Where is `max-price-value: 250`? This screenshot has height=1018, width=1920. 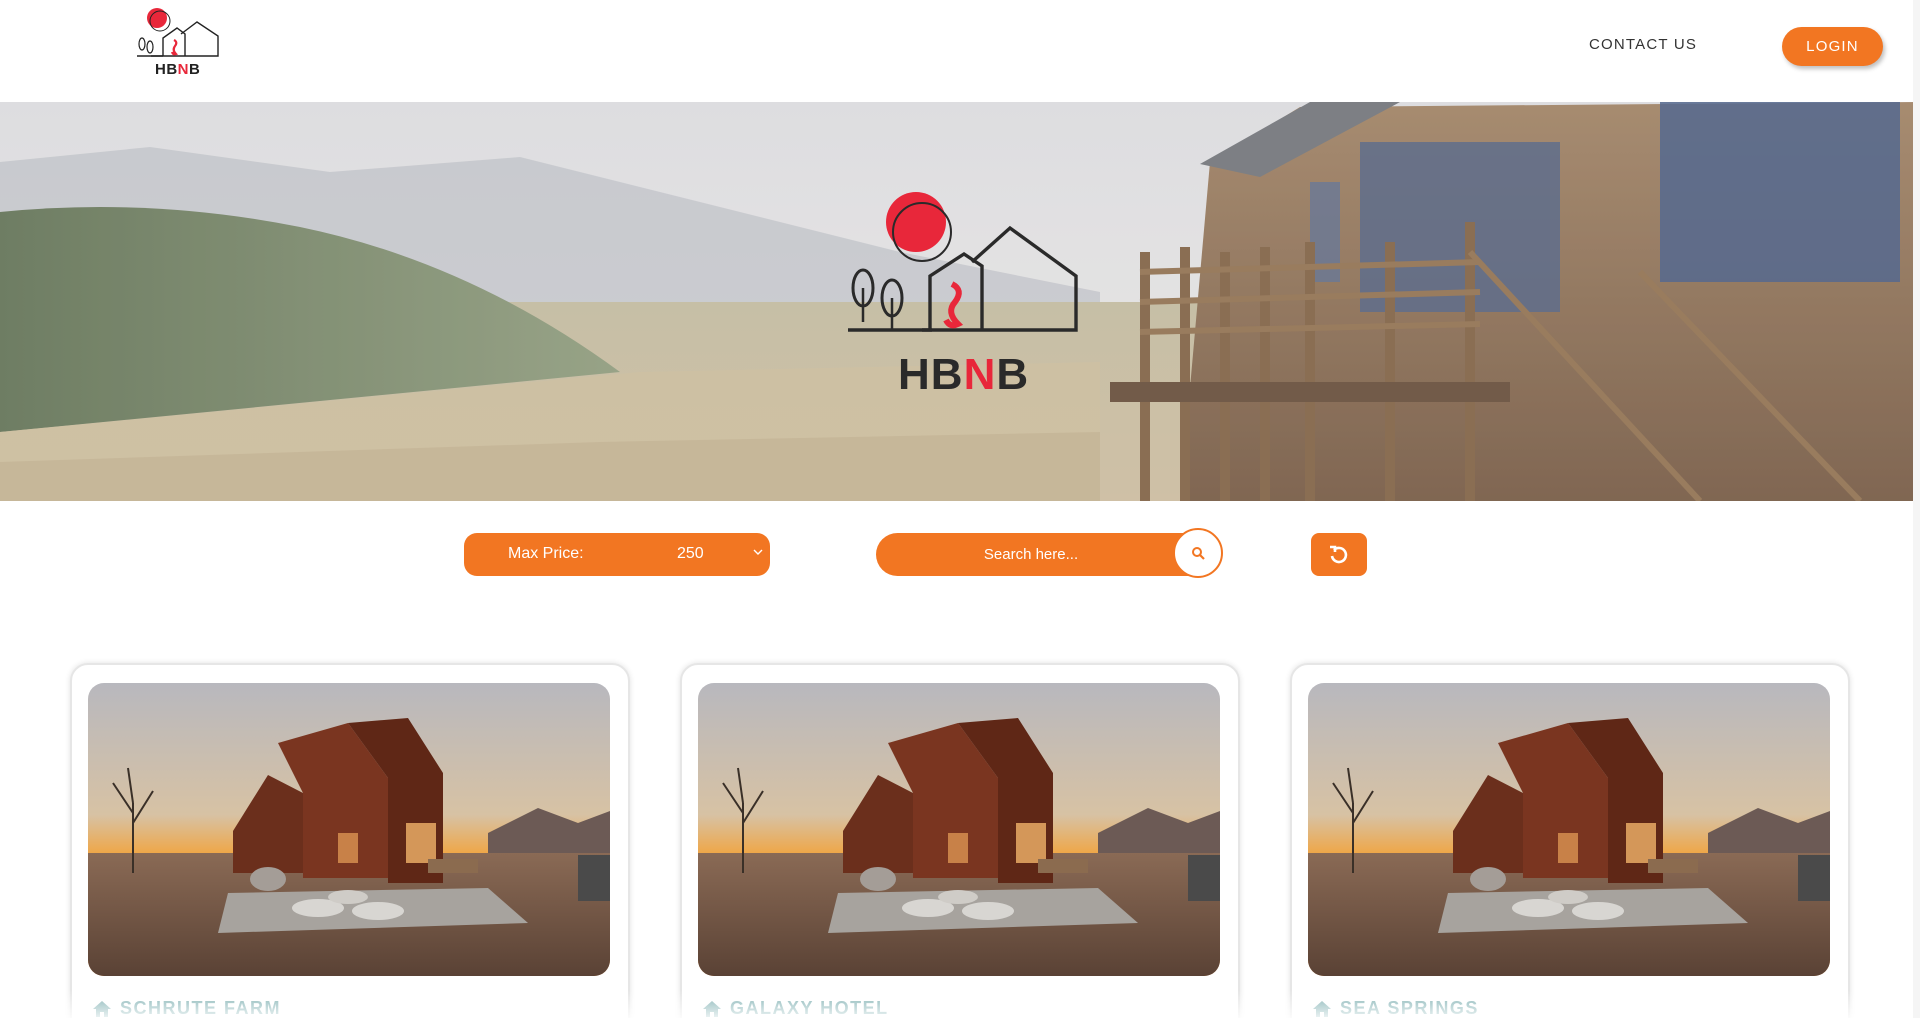
max-price-value: 250 is located at coordinates (690, 553).